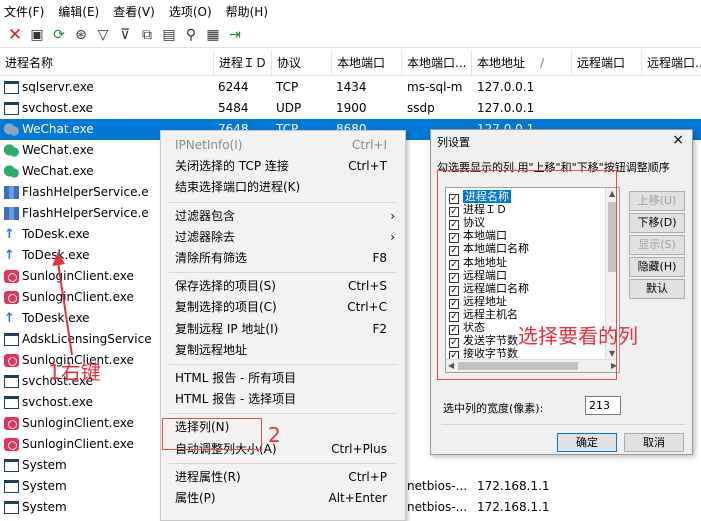 The height and width of the screenshot is (521, 701). I want to click on col-protocol: 协议, so click(302, 63).